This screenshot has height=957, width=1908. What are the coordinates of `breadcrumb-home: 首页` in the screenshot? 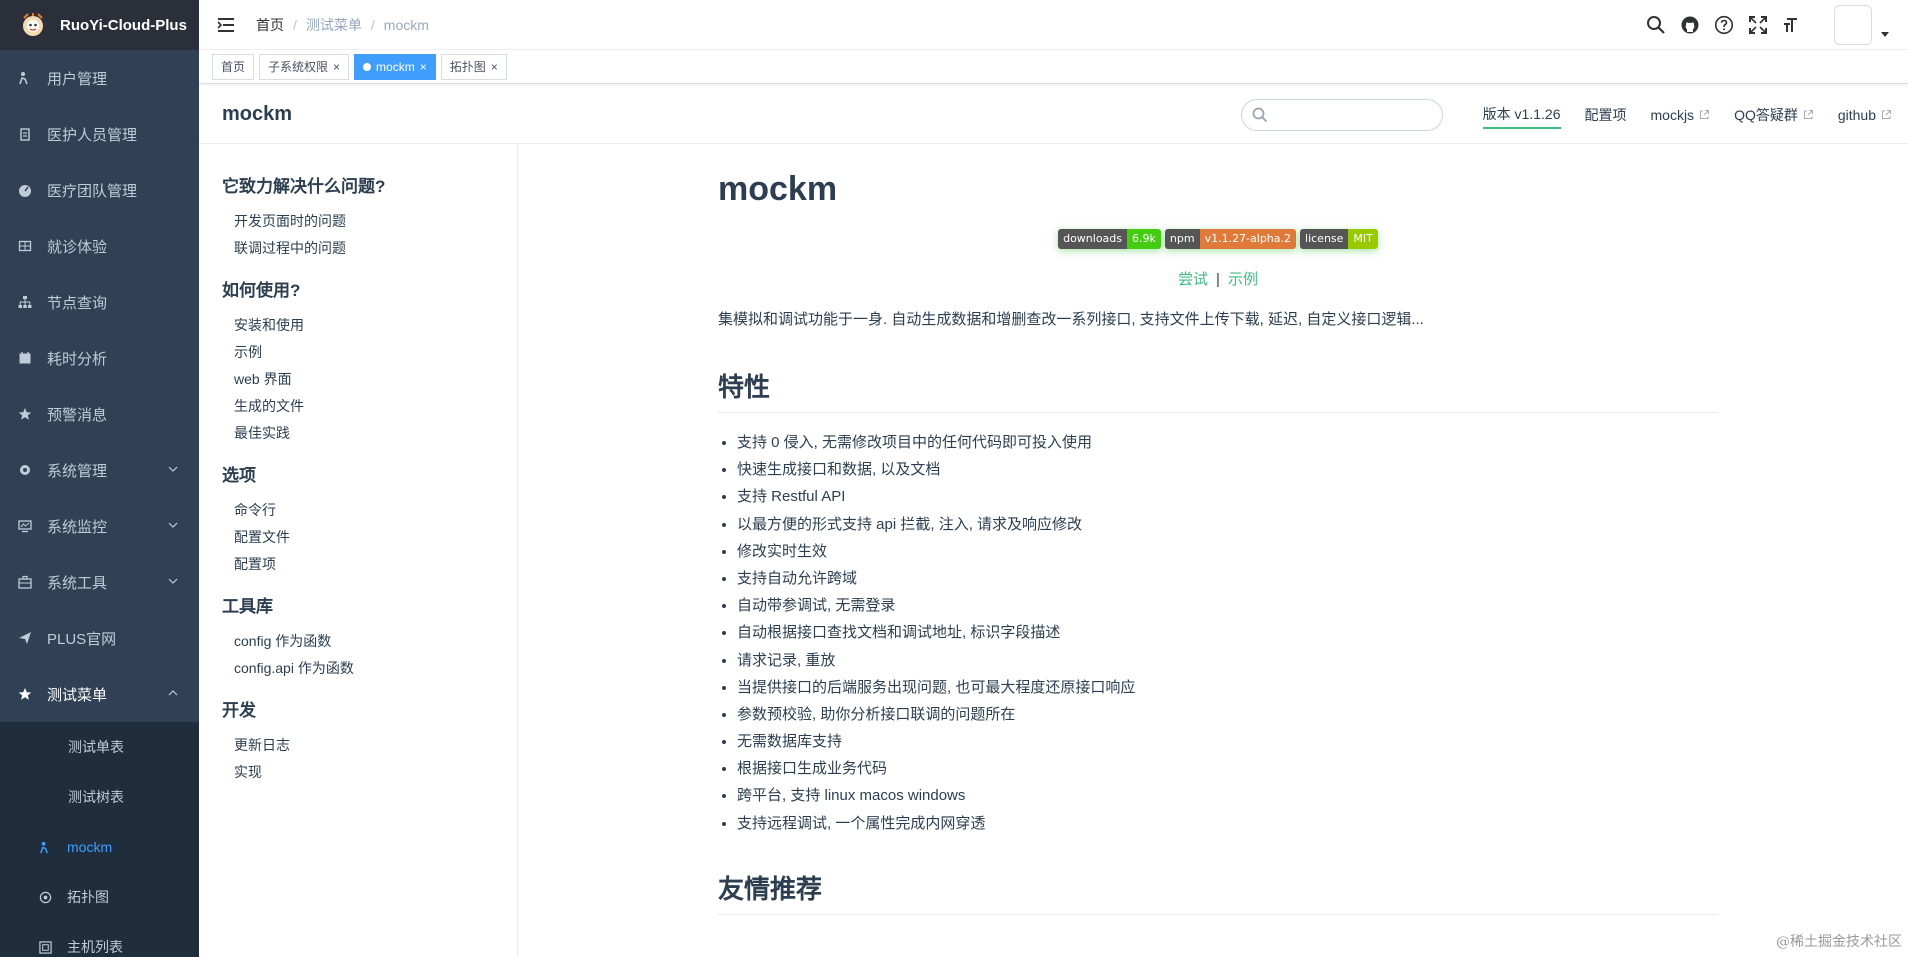 It's located at (270, 25).